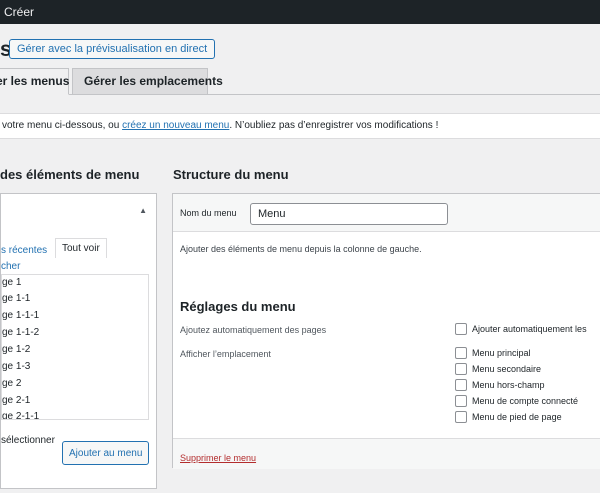 The image size is (600, 493). I want to click on menu-settings-heading: Réglages du menu, so click(238, 306).